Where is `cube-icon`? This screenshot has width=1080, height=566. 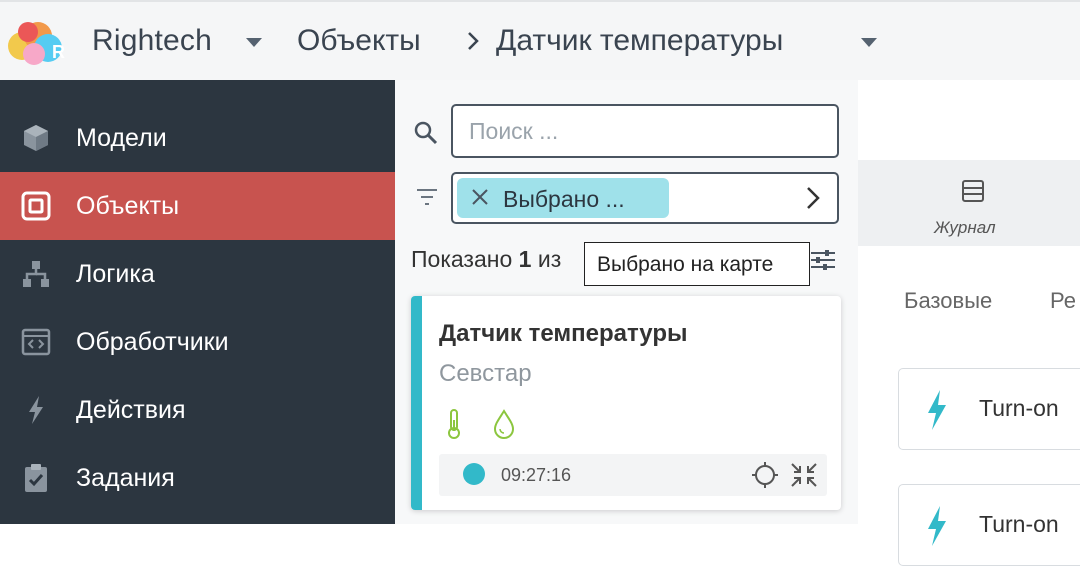 cube-icon is located at coordinates (36, 138).